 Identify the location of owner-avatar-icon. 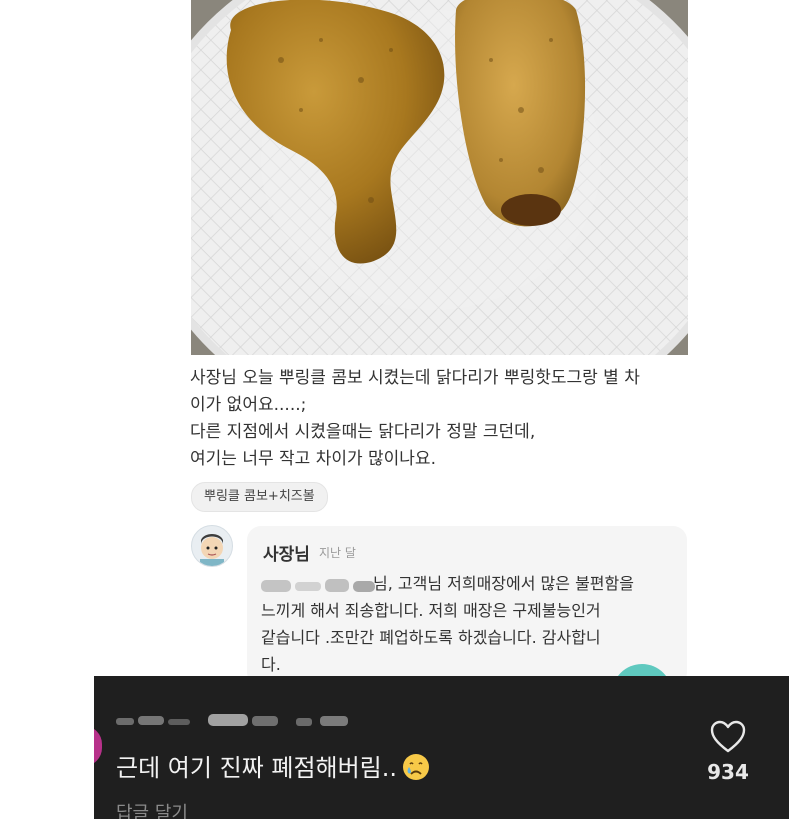
(212, 550).